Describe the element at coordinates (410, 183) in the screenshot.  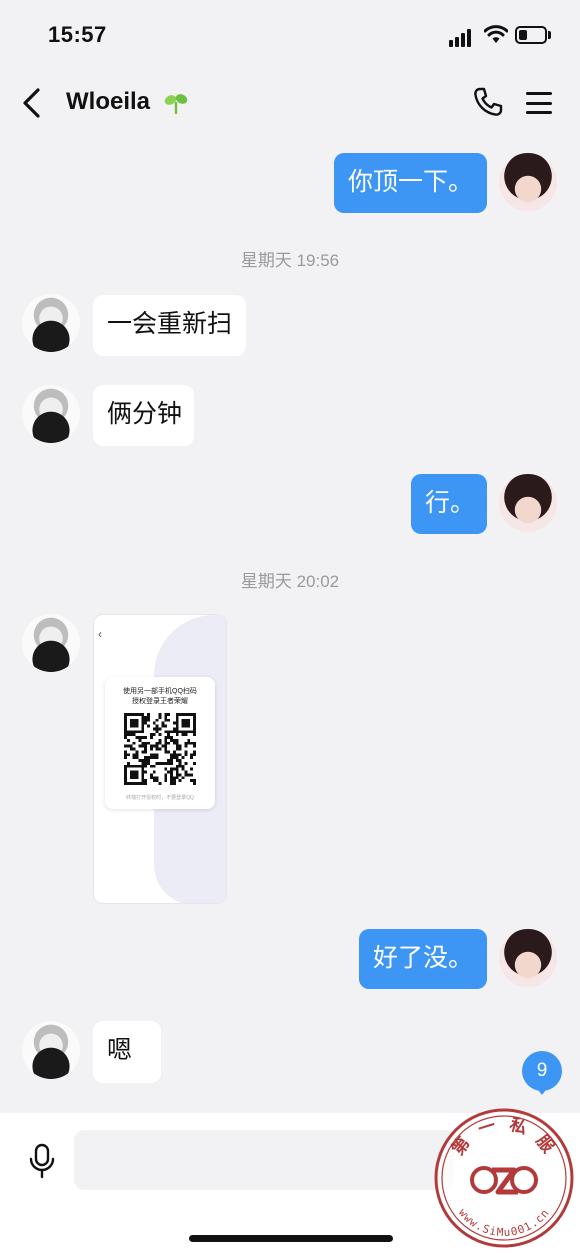
I see `message-bubble-mine: 你顶一下。` at that location.